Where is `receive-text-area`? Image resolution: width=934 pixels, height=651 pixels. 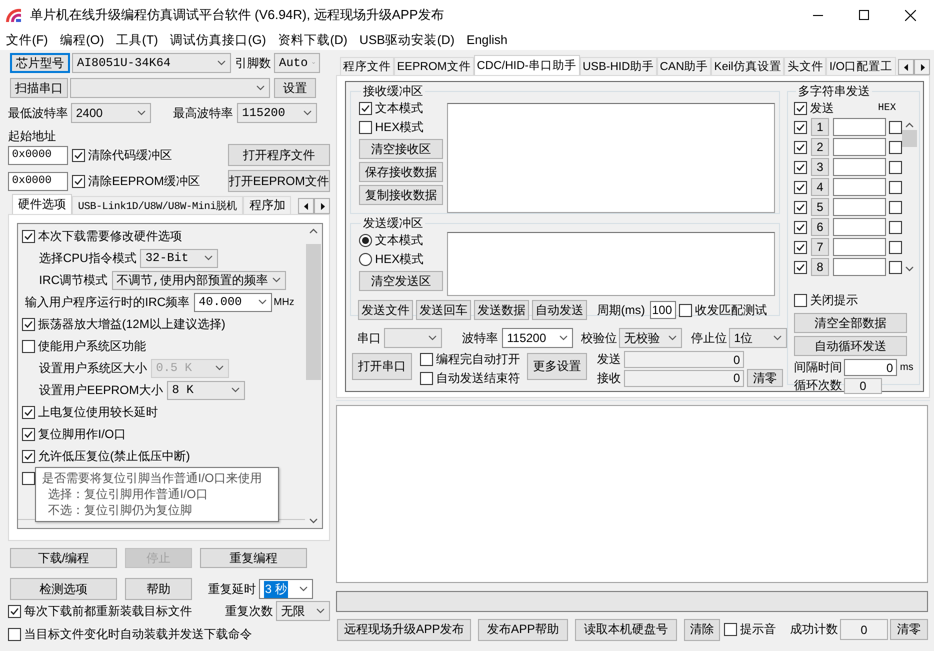 receive-text-area is located at coordinates (611, 158).